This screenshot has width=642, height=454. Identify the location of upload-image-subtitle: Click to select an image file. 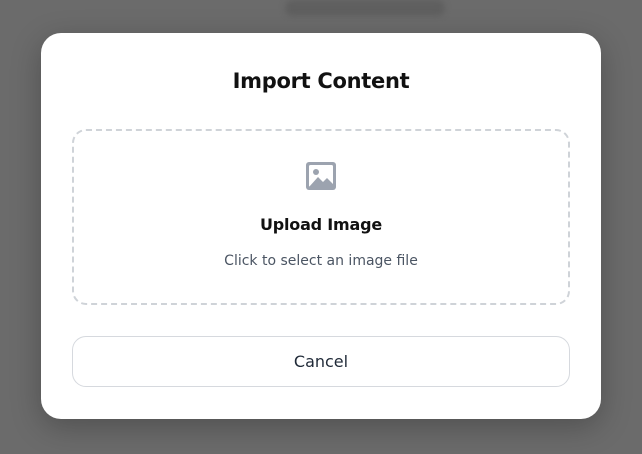
(321, 261).